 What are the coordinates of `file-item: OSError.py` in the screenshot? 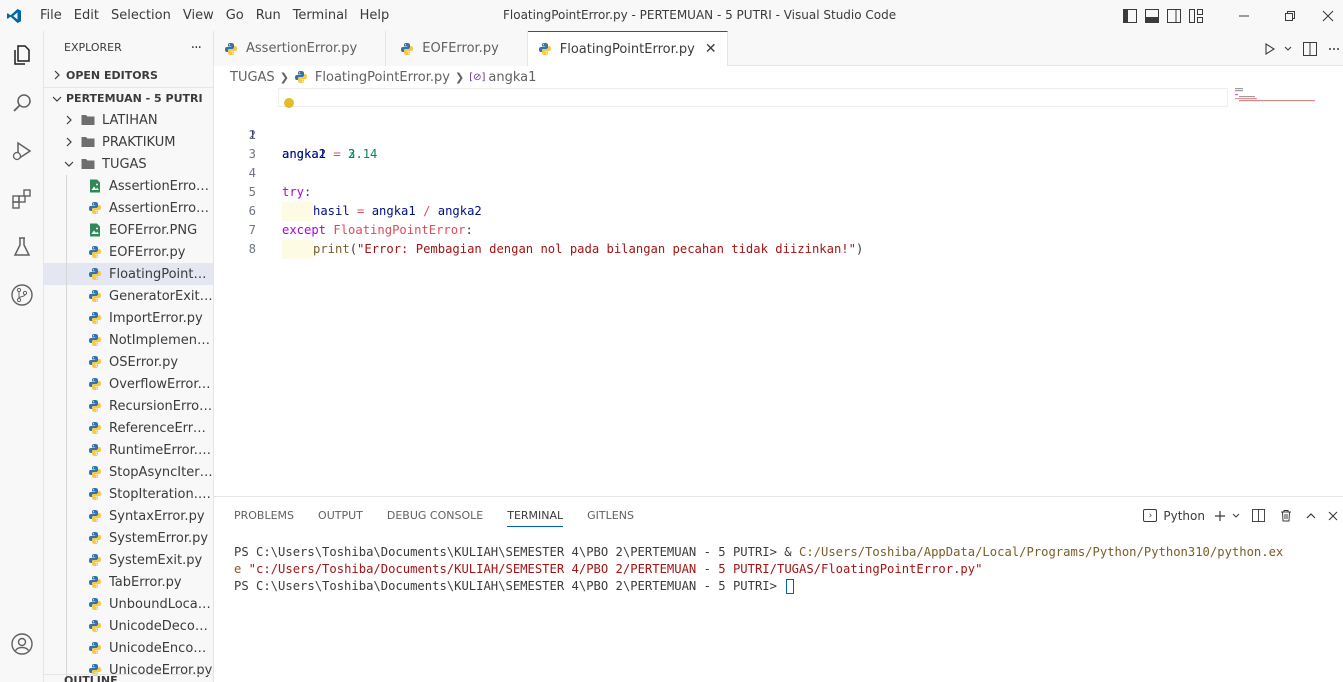 It's located at (128, 362).